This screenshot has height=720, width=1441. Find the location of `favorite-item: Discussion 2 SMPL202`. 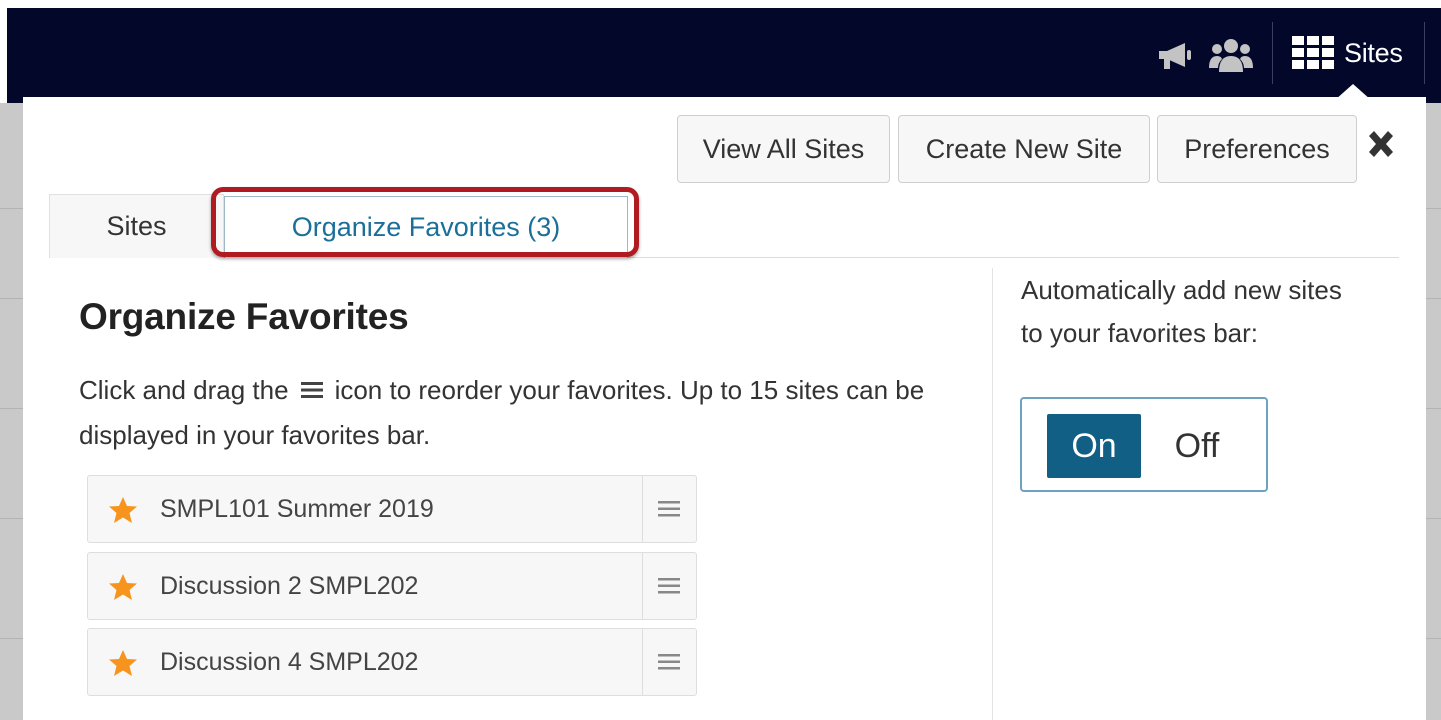

favorite-item: Discussion 2 SMPL202 is located at coordinates (392, 586).